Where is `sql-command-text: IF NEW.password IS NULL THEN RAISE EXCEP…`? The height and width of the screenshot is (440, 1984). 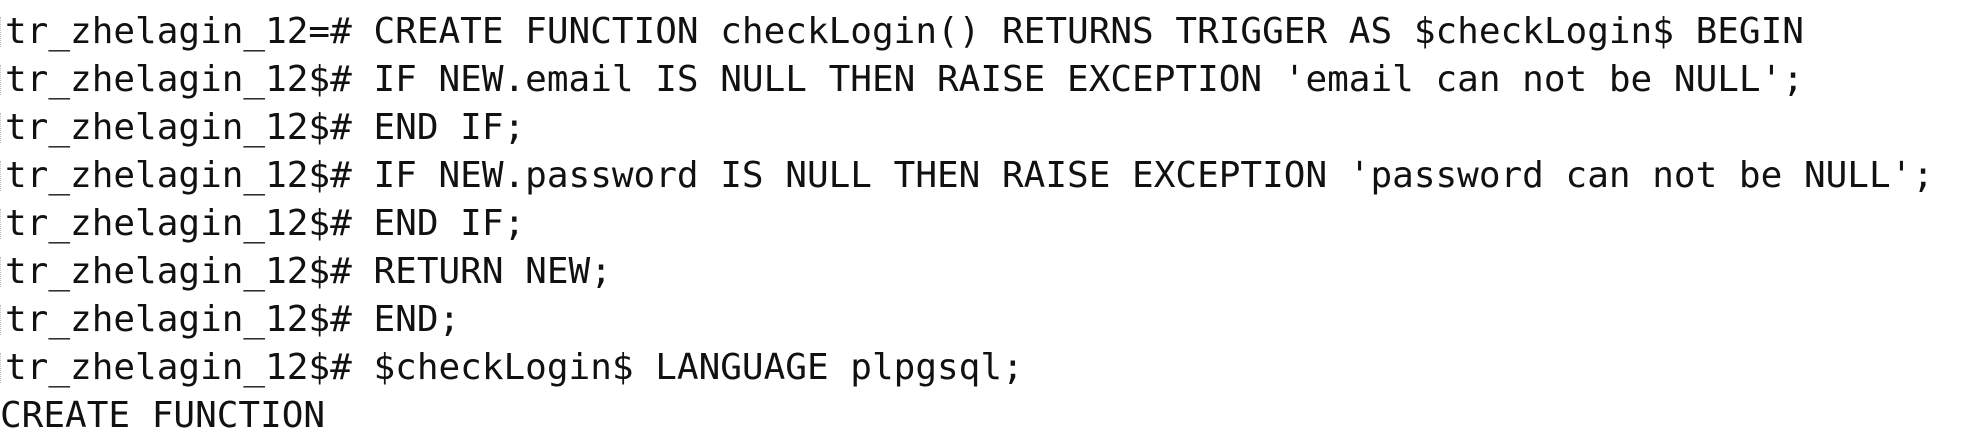
sql-command-text: IF NEW.password IS NULL THEN RAISE EXCEP… is located at coordinates (1153, 175).